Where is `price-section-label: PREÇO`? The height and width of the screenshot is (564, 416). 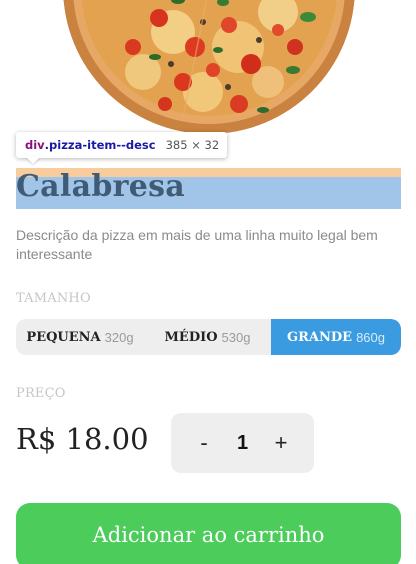 price-section-label: PREÇO is located at coordinates (41, 393).